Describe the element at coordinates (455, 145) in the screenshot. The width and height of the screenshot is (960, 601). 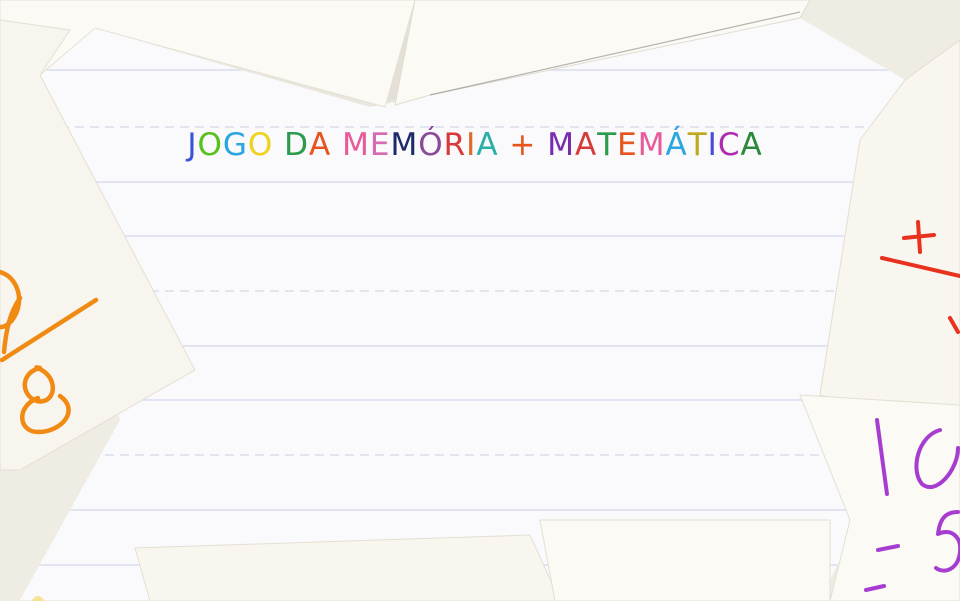
I see `title-letter: R` at that location.